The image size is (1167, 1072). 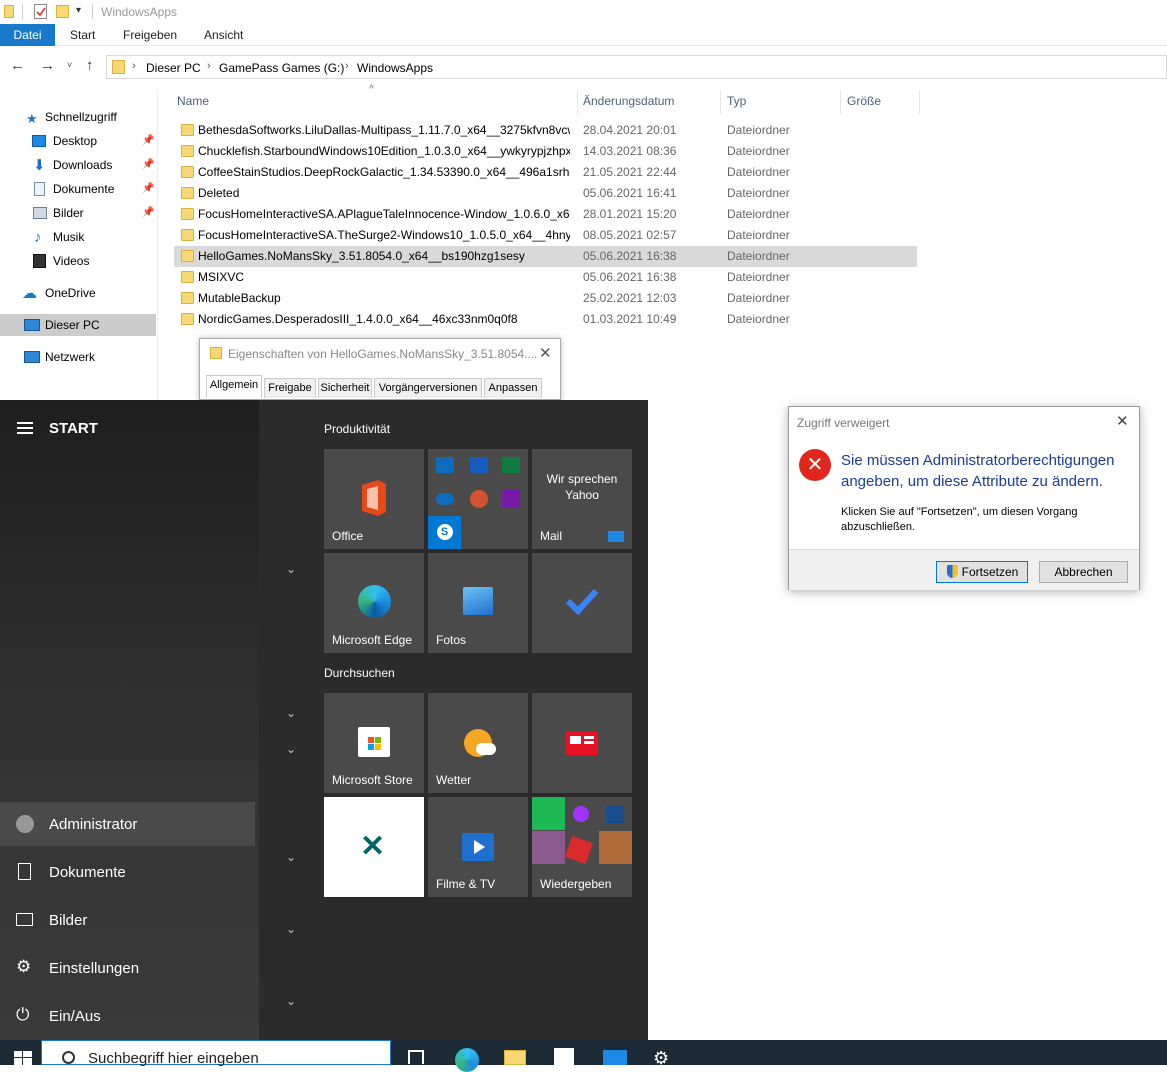 What do you see at coordinates (47, 65) in the screenshot?
I see `forward-arrow-icon: →` at bounding box center [47, 65].